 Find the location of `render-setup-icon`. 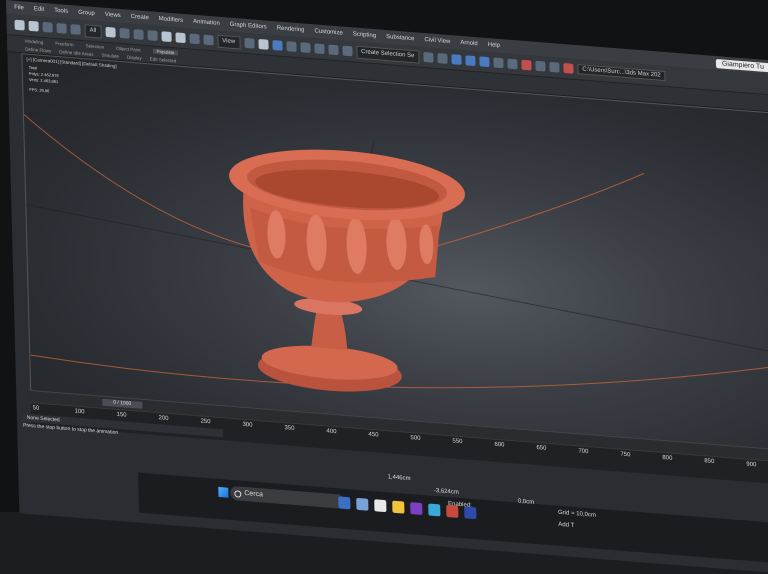

render-setup-icon is located at coordinates (540, 66).